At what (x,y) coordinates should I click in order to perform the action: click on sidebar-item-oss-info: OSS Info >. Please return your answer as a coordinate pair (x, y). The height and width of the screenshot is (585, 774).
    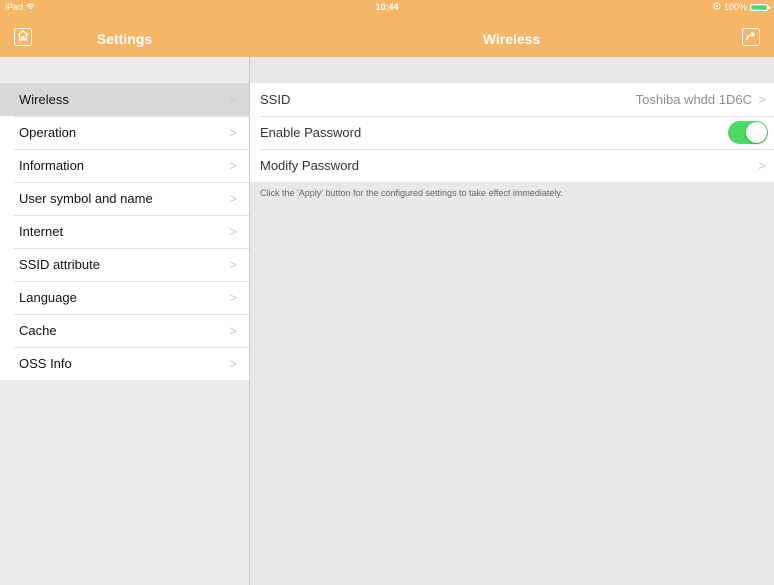
    Looking at the image, I should click on (124, 363).